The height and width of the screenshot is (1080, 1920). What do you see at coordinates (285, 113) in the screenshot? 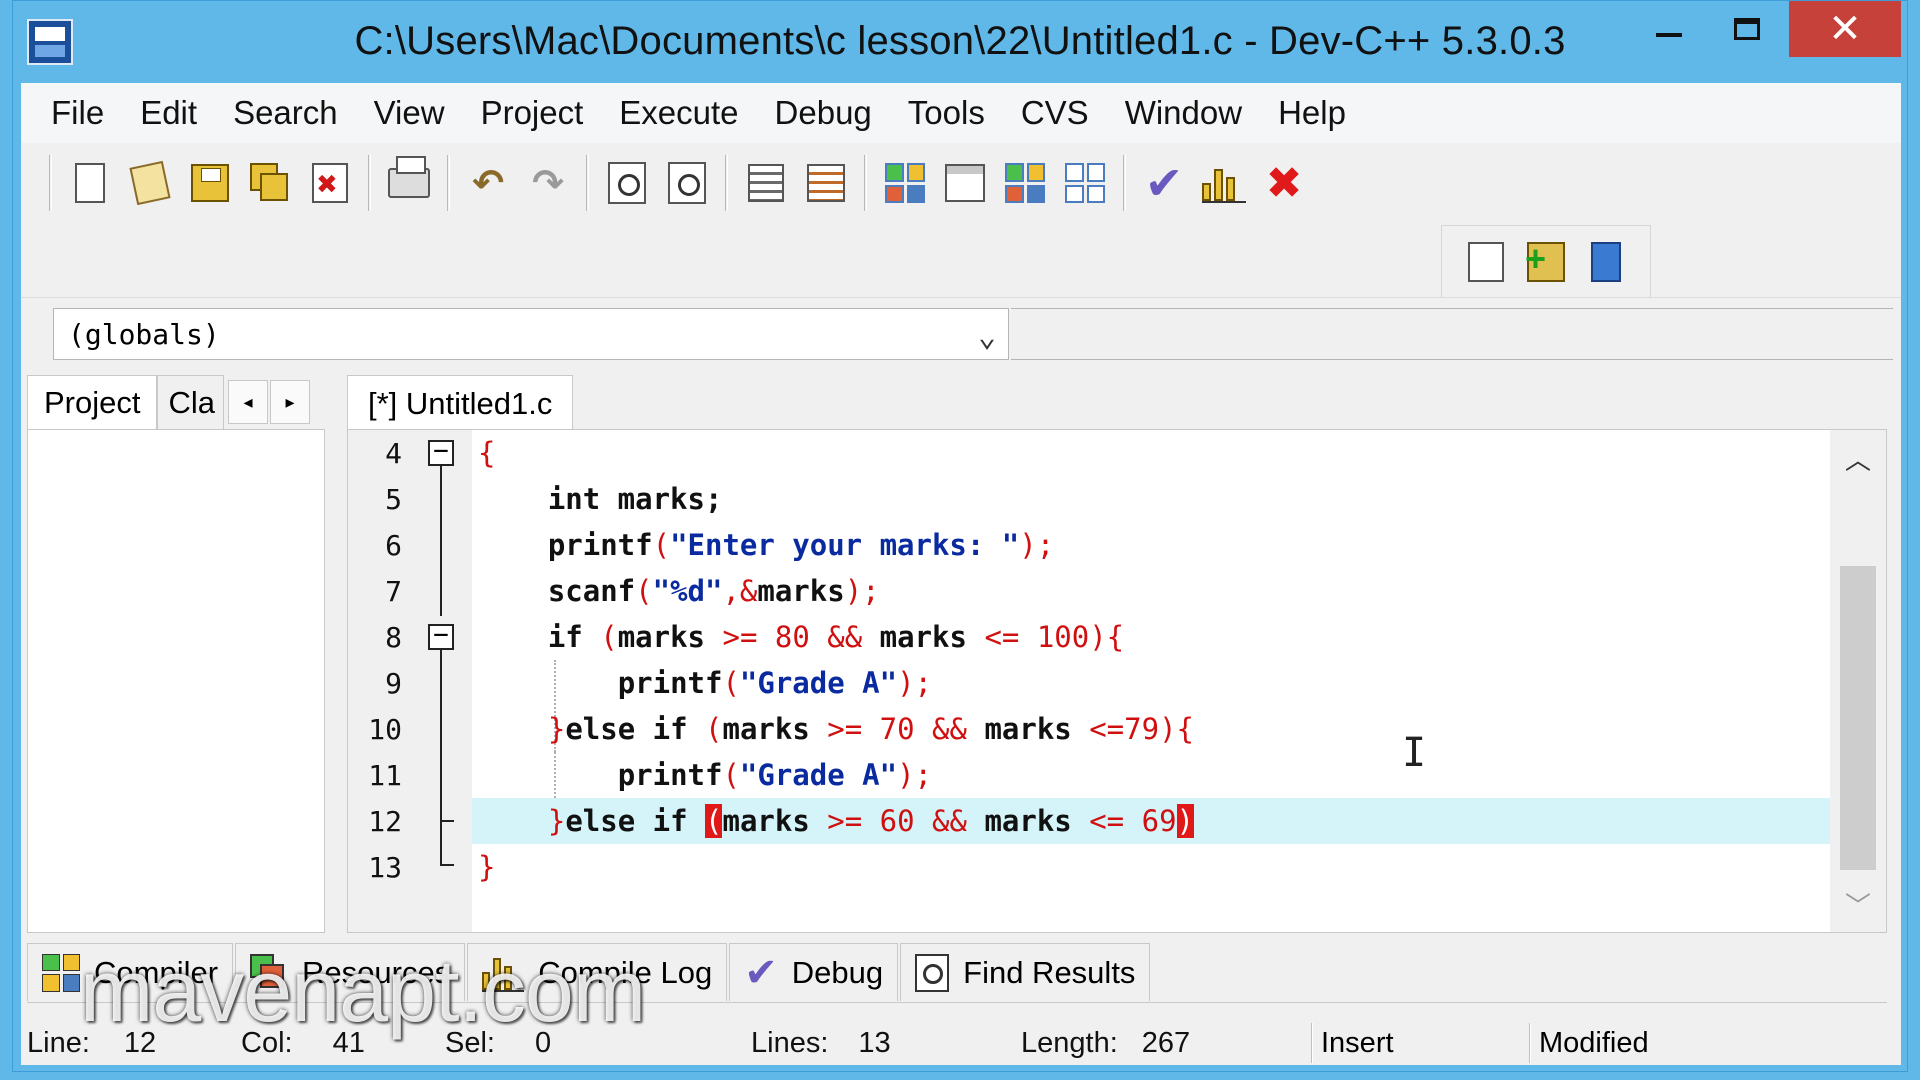
I see `menu-search: Search` at bounding box center [285, 113].